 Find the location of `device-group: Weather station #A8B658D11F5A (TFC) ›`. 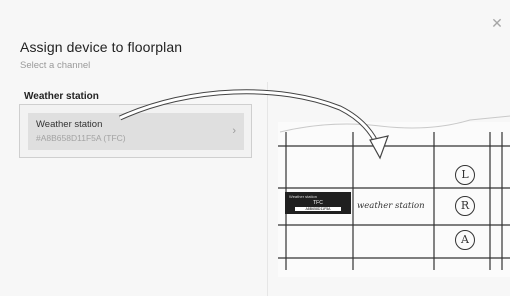

device-group: Weather station #A8B658D11F5A (TFC) › is located at coordinates (135, 131).